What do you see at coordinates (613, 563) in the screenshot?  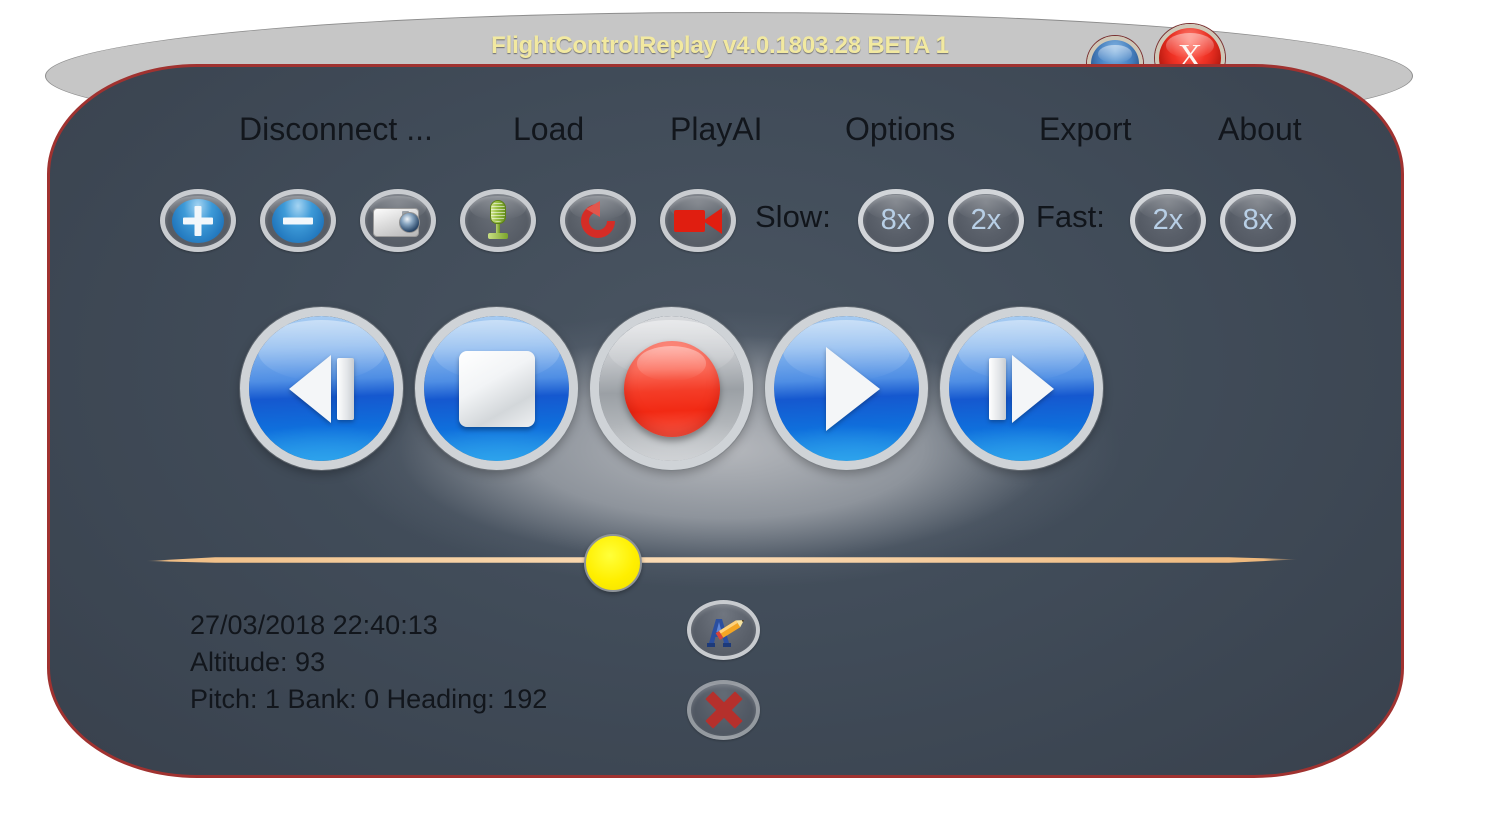 I see `timeline-slider-thumb` at bounding box center [613, 563].